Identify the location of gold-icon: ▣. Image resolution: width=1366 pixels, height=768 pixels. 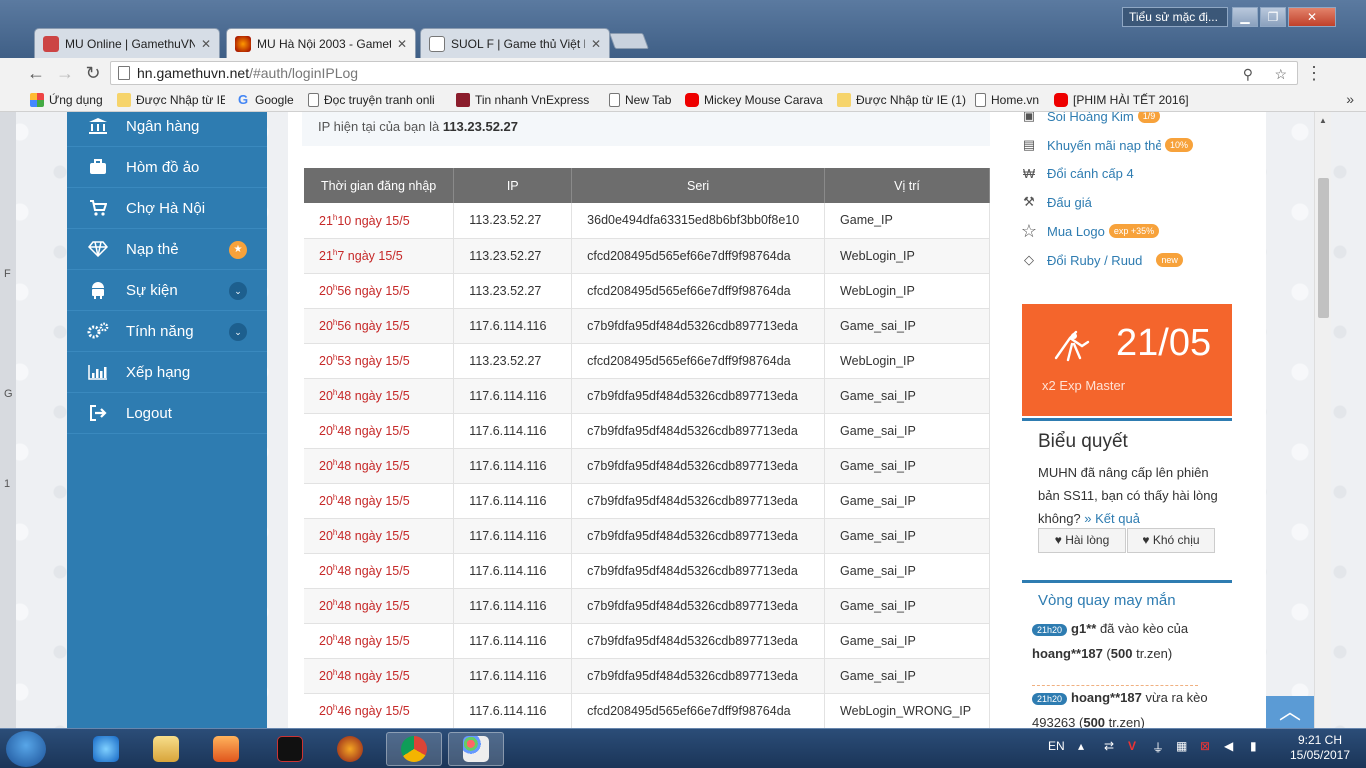
(1029, 117).